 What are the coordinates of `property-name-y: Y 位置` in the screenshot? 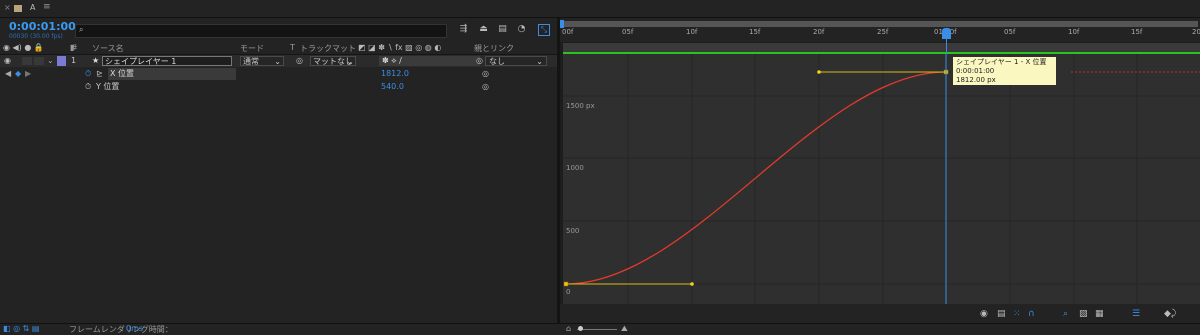 It's located at (108, 86).